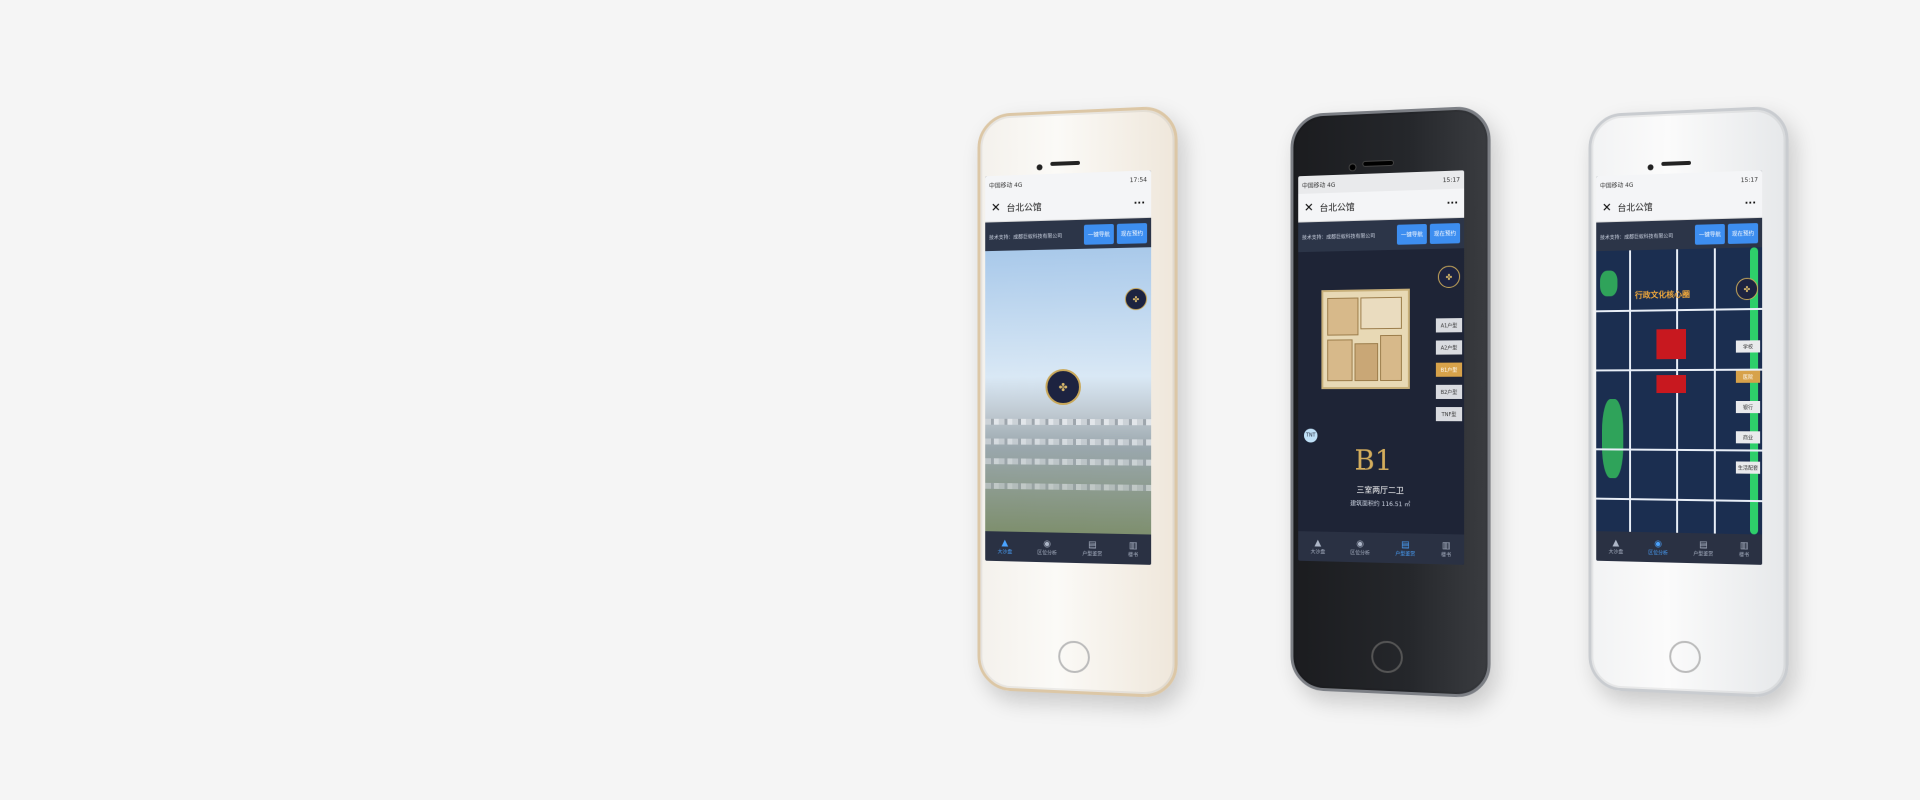  I want to click on unit-tag-a2: A2户型, so click(1449, 347).